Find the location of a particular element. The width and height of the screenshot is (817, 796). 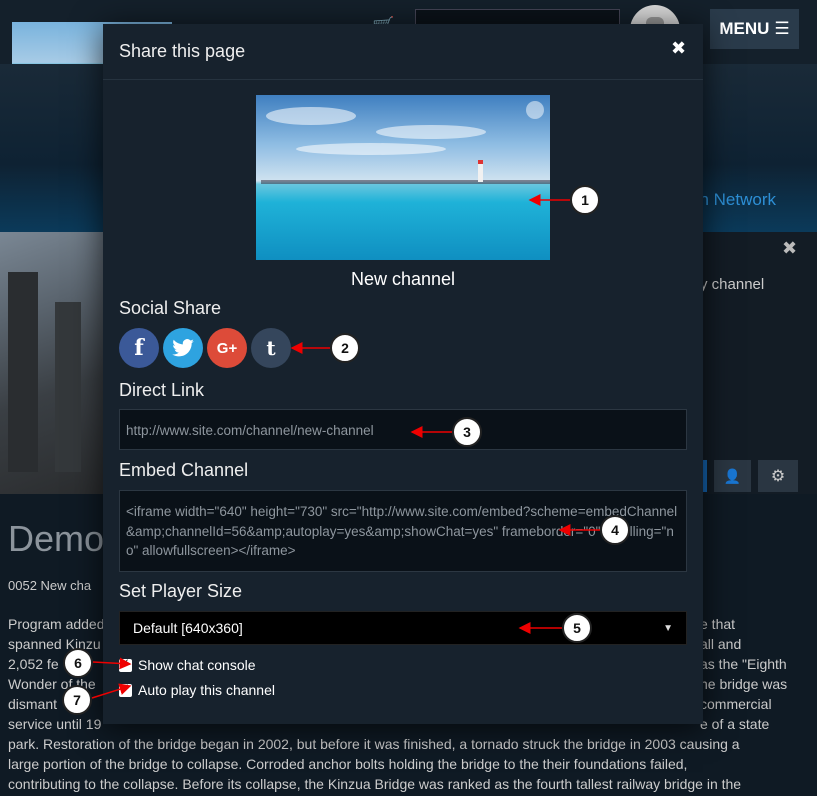

callout-3: 3 is located at coordinates (467, 432).